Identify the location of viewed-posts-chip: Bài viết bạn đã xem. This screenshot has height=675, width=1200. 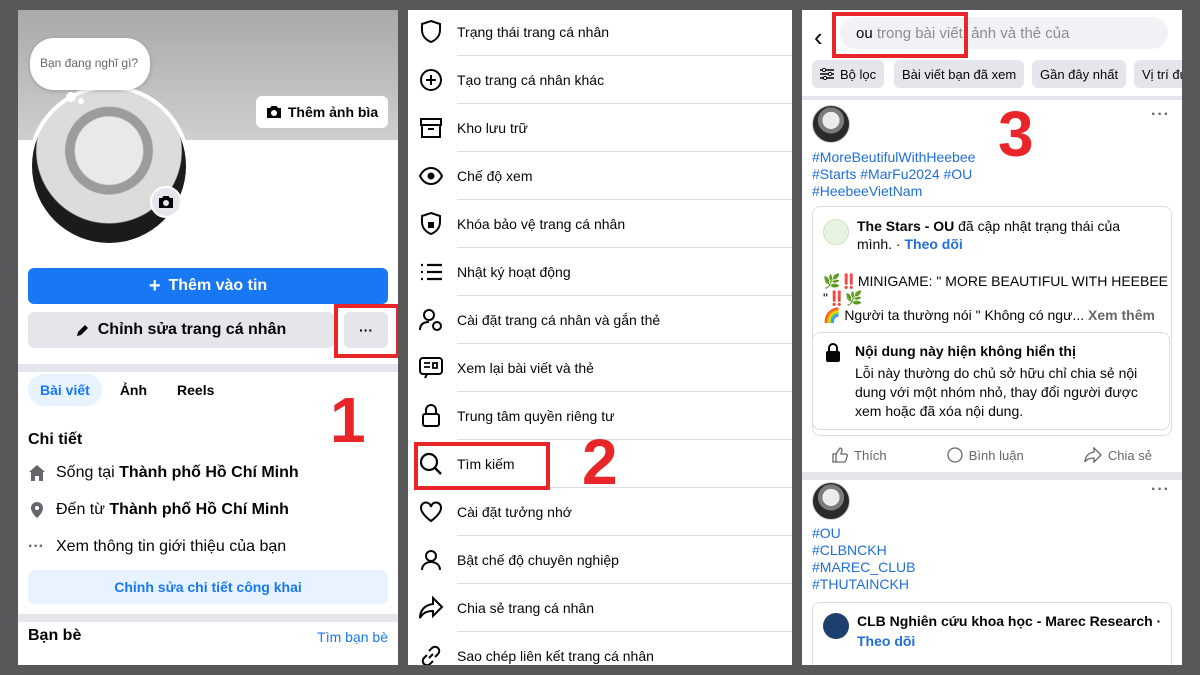
(959, 74).